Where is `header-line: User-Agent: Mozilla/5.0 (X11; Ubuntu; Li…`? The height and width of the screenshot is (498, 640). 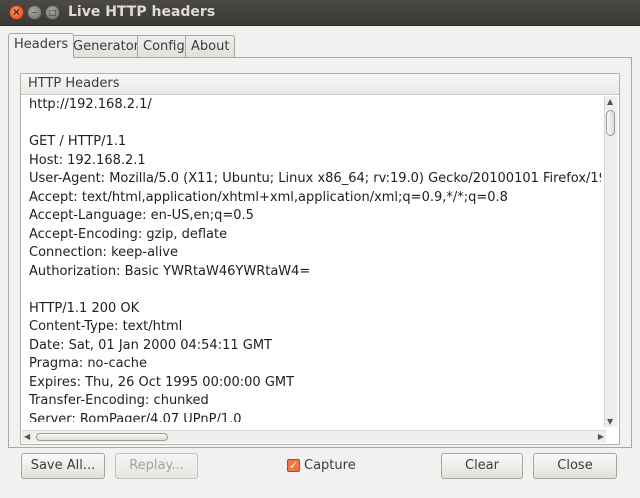
header-line: User-Agent: Mozilla/5.0 (X11; Ubuntu; Li… is located at coordinates (315, 178).